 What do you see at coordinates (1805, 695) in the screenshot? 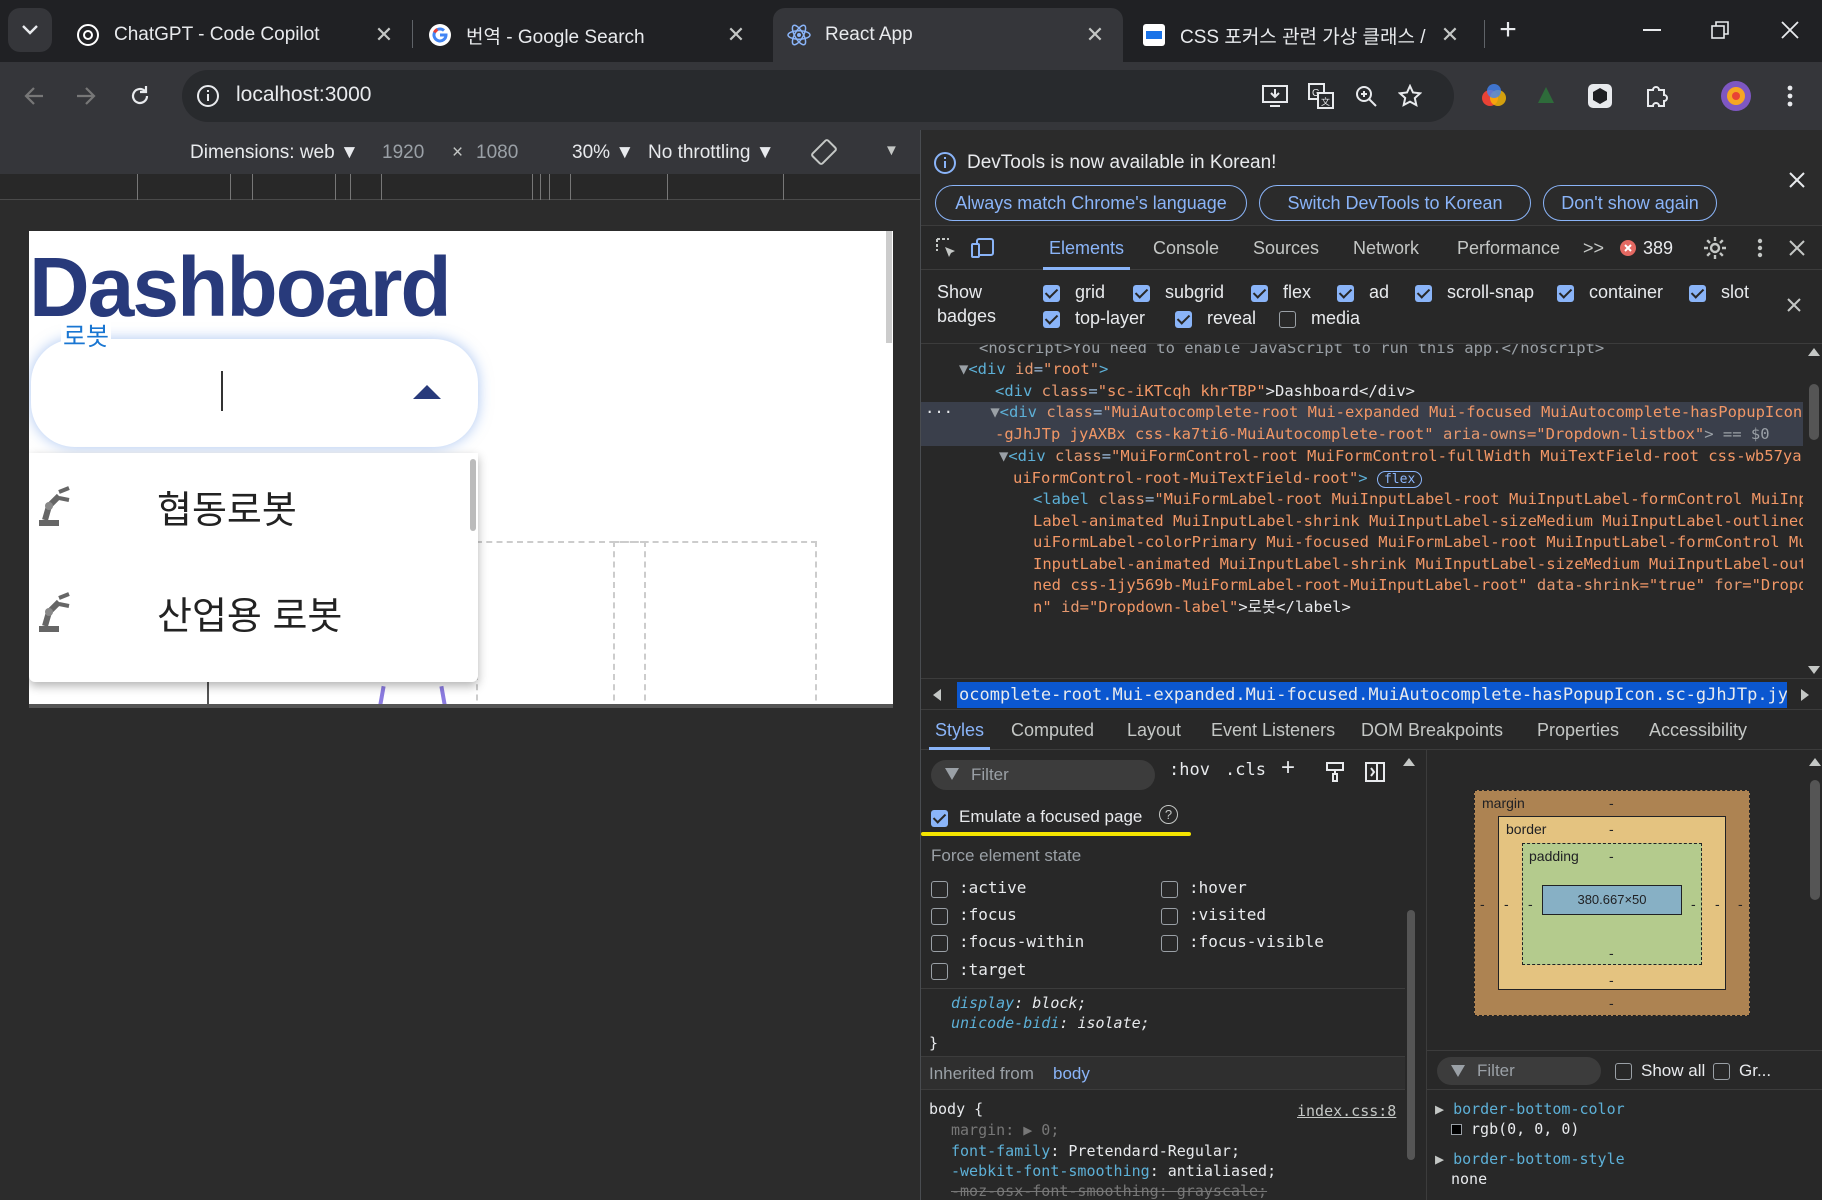
I see `scroll-right-icon` at bounding box center [1805, 695].